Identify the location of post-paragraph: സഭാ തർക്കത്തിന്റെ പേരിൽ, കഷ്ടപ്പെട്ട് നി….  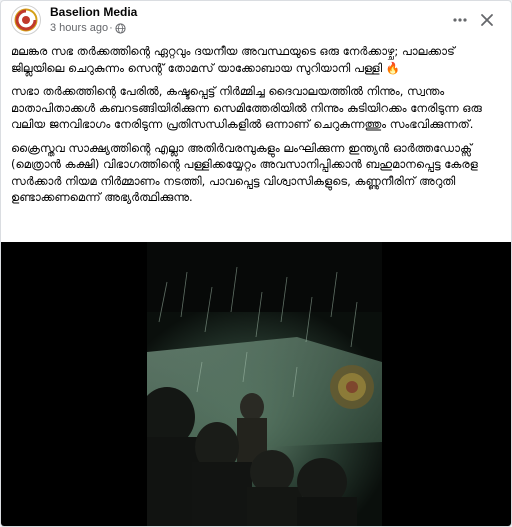
(246, 107).